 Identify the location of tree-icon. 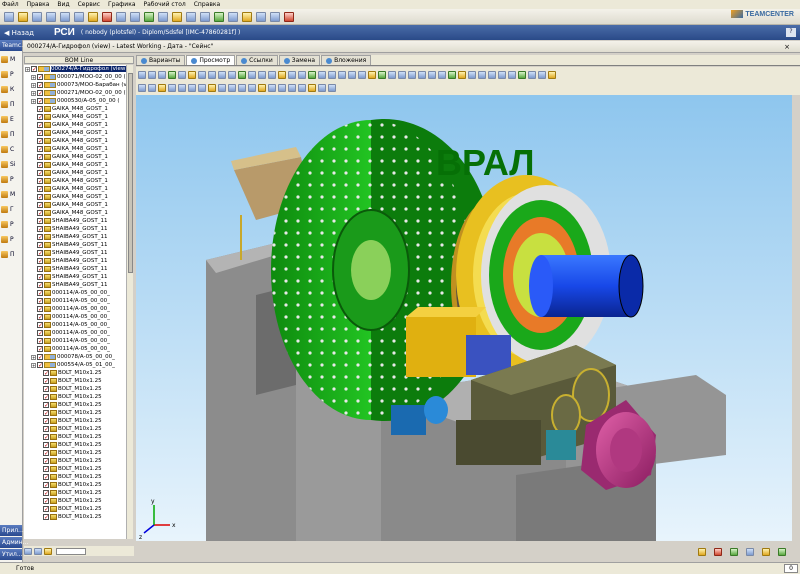
(222, 87).